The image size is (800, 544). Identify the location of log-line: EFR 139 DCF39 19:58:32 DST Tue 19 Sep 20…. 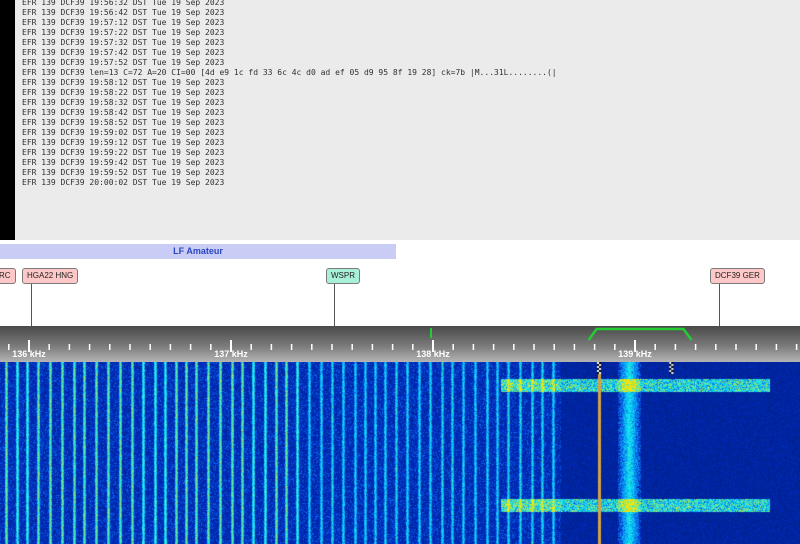
(123, 102).